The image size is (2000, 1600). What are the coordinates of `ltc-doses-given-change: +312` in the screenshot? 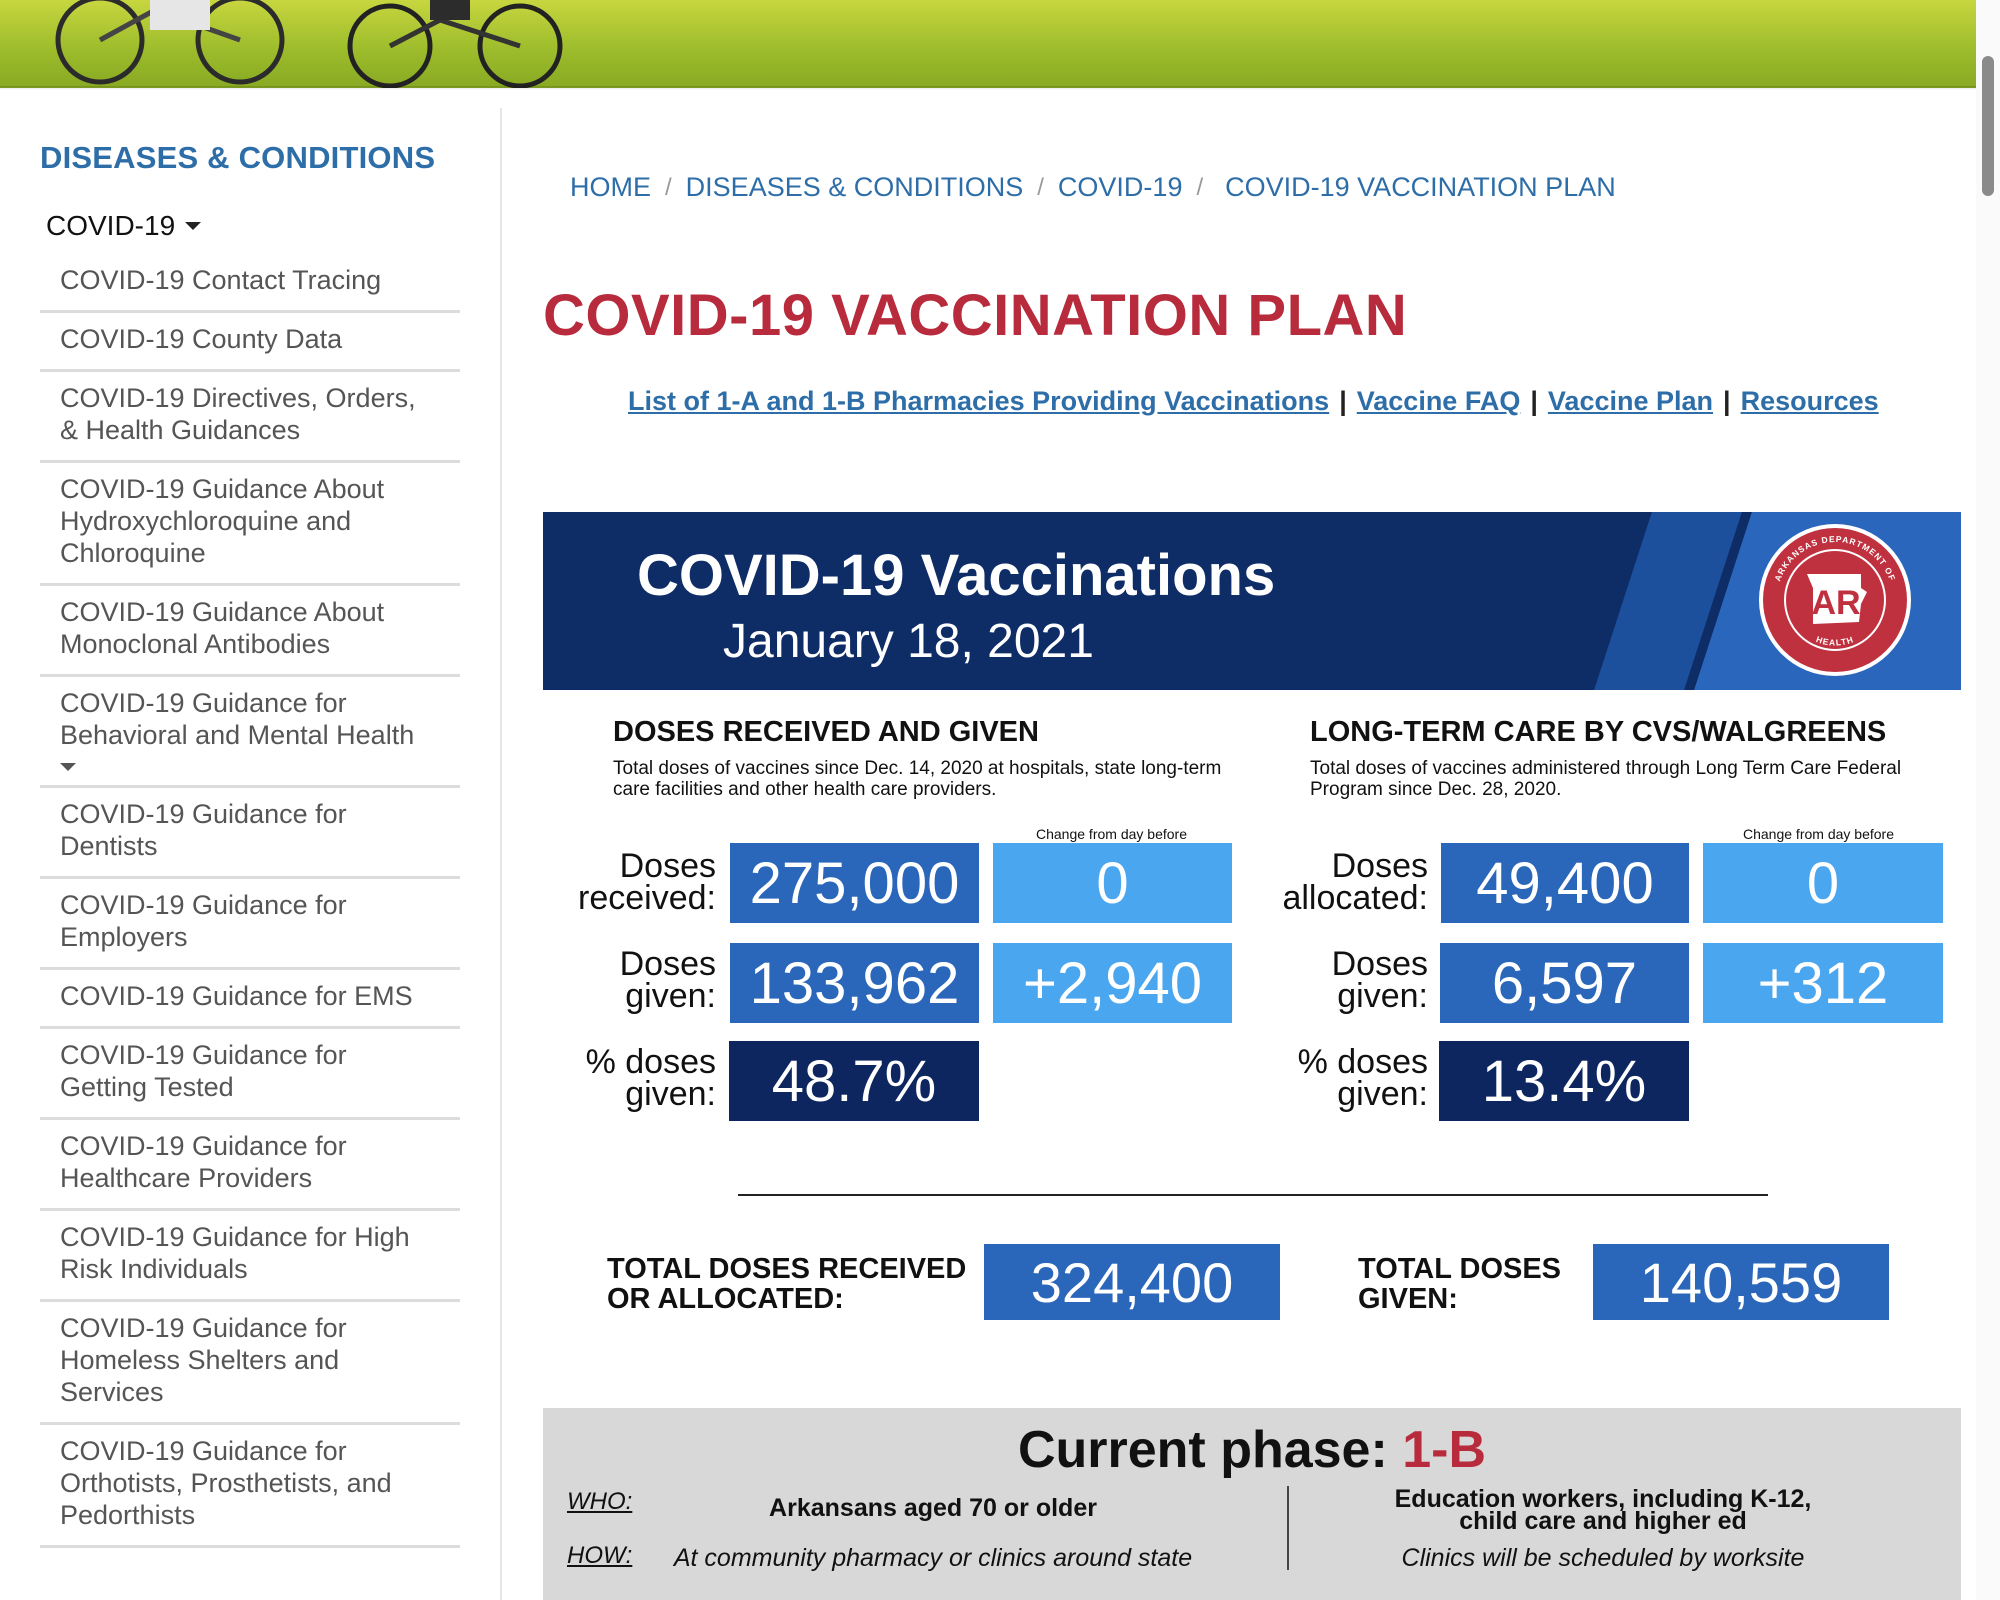 It's located at (1823, 983).